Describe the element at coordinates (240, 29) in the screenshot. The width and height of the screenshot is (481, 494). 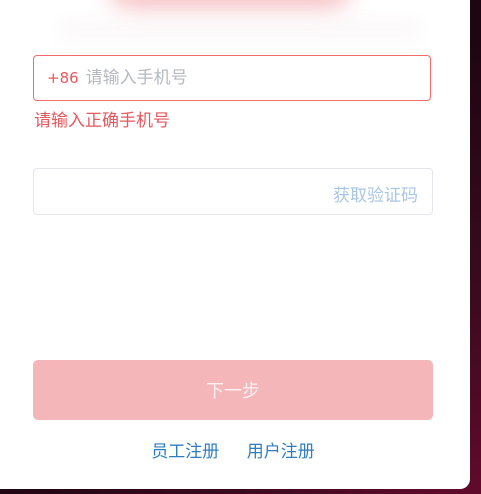
I see `header-glow-soft` at that location.